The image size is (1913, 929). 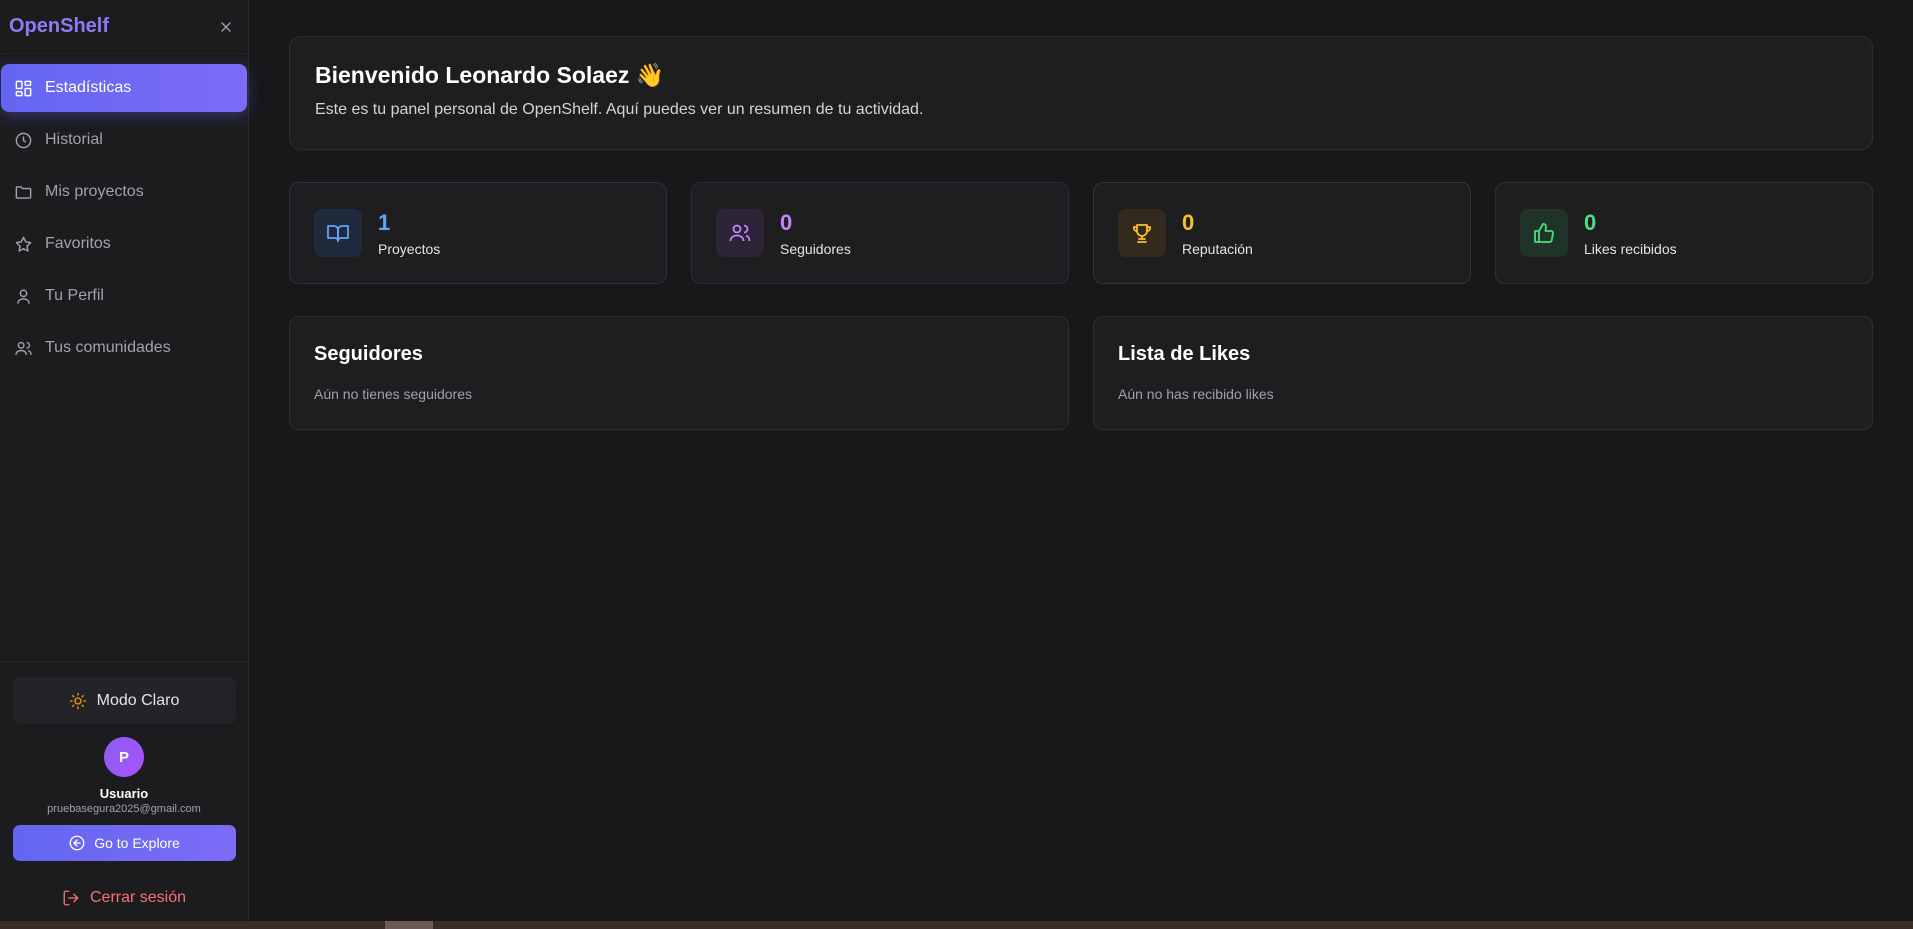 I want to click on sidebar-item-favoritos: Favoritos, so click(x=124, y=244).